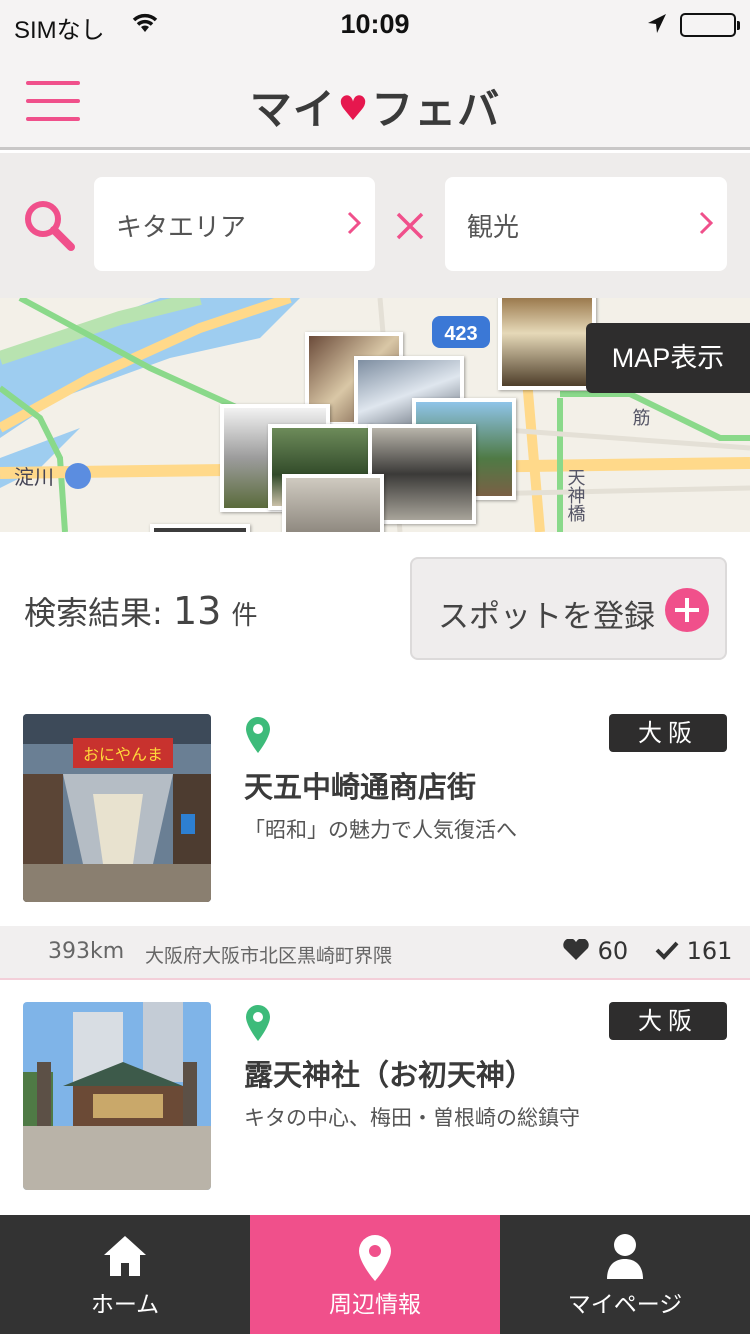 The height and width of the screenshot is (1334, 750). I want to click on plus-icon, so click(687, 610).